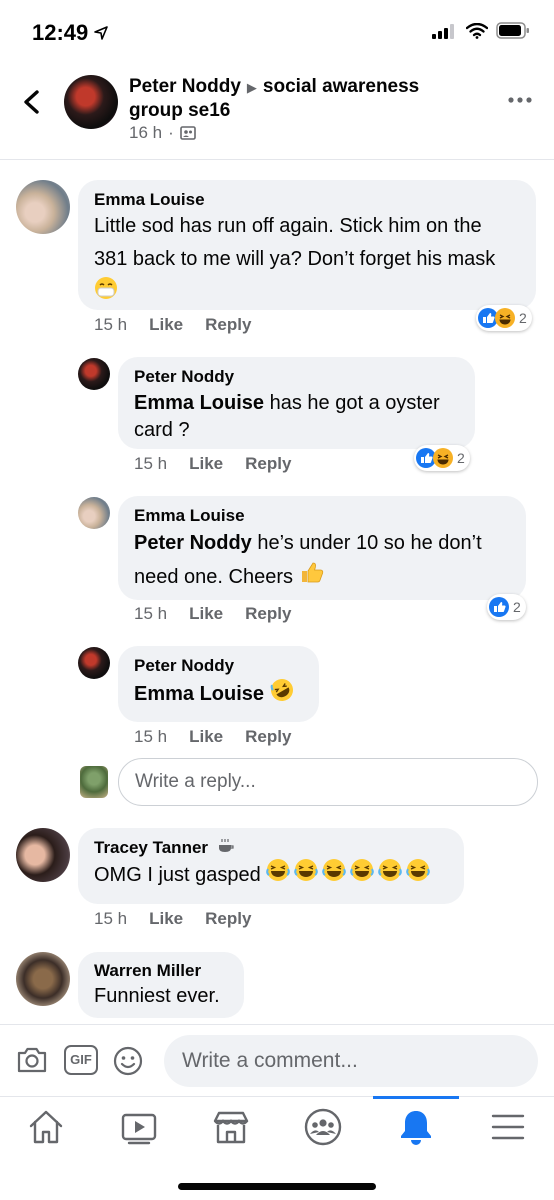  I want to click on comment-text: OMG I just gasped, so click(271, 875).